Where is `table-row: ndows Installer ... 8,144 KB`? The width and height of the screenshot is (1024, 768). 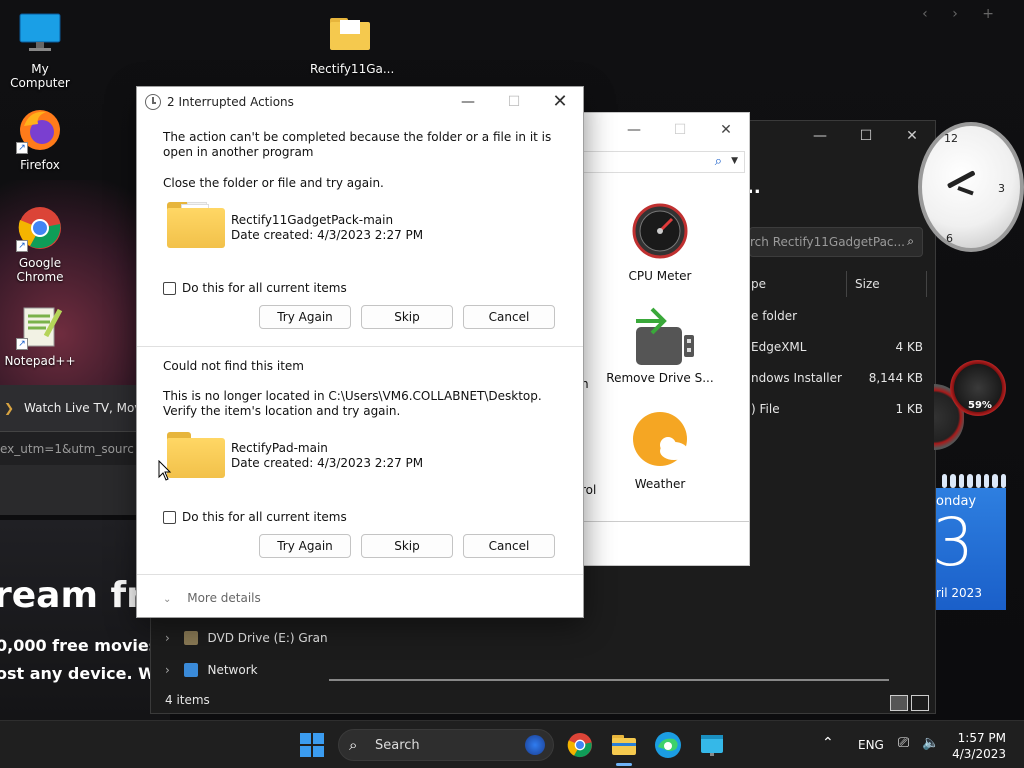 table-row: ndows Installer ... 8,144 KB is located at coordinates (837, 381).